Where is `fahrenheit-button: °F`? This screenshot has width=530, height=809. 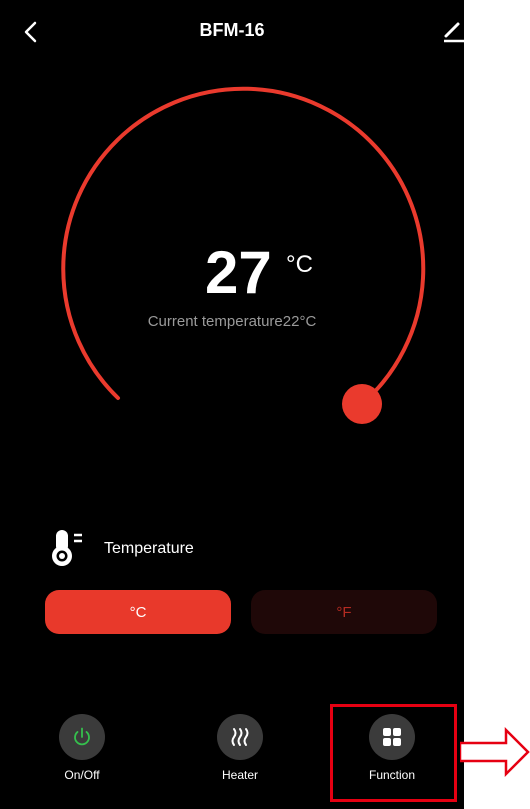
fahrenheit-button: °F is located at coordinates (344, 612).